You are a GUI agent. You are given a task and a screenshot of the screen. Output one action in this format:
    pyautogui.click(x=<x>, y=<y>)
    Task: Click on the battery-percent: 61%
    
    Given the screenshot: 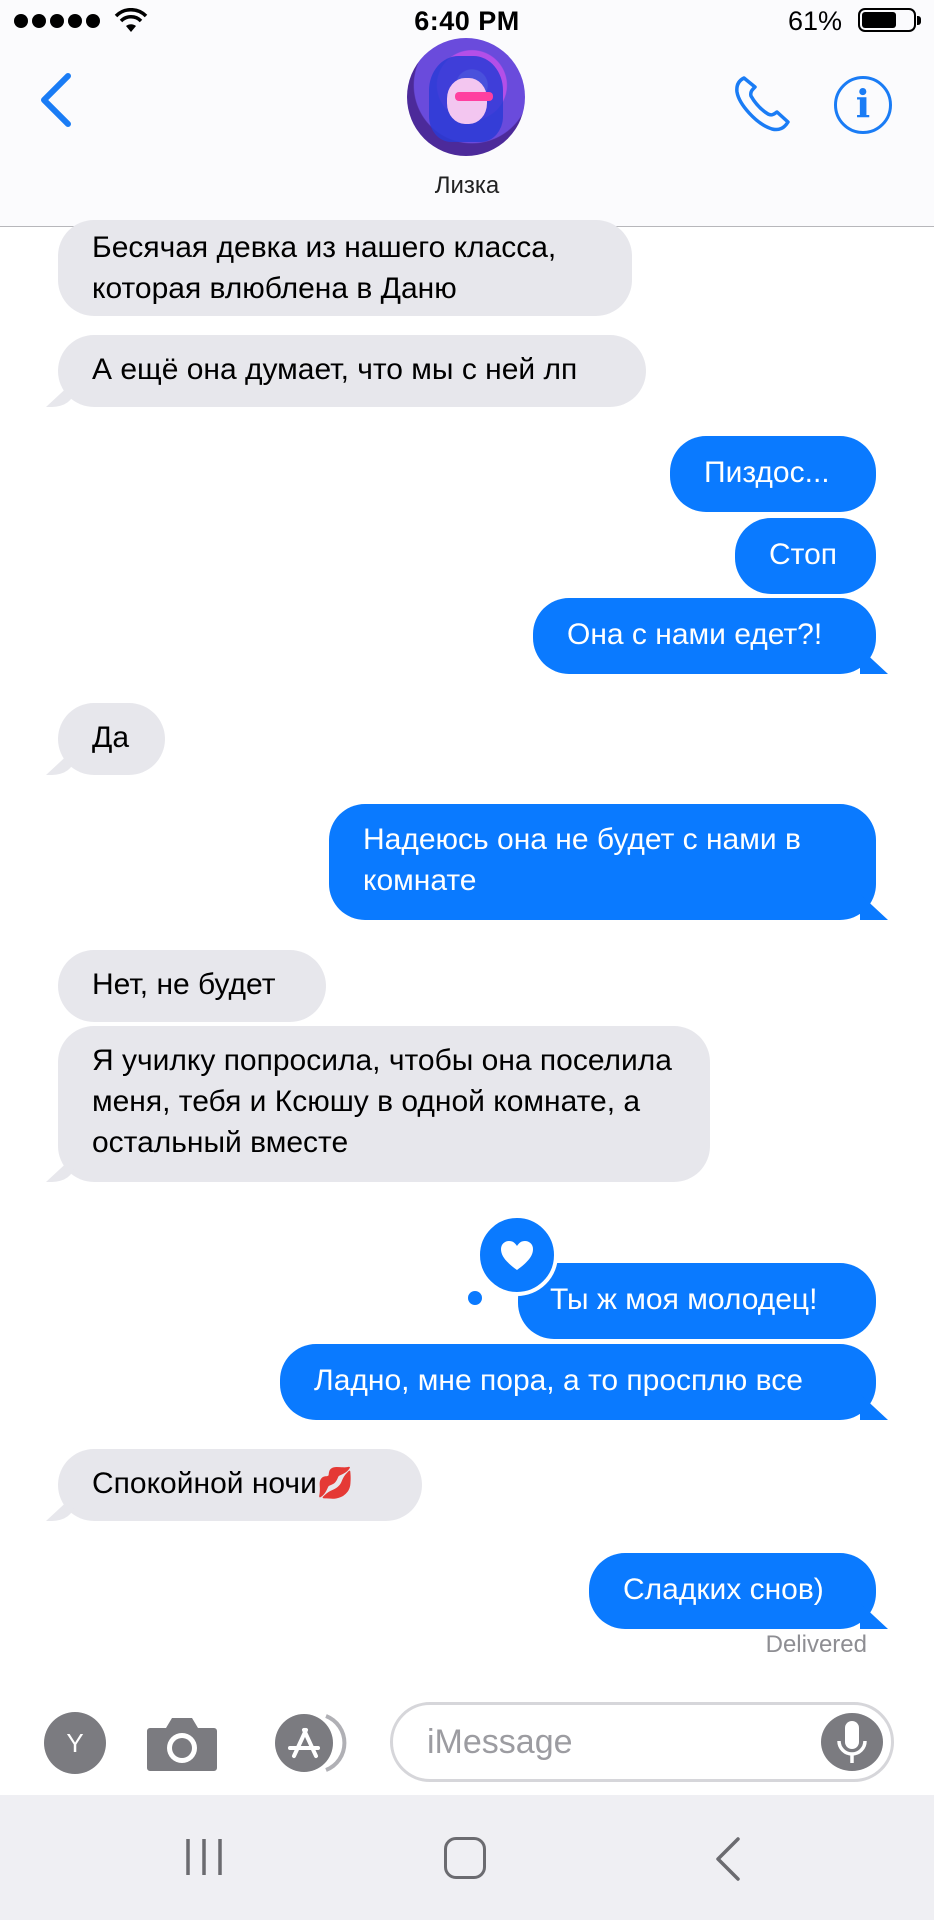 What is the action you would take?
    pyautogui.click(x=814, y=21)
    